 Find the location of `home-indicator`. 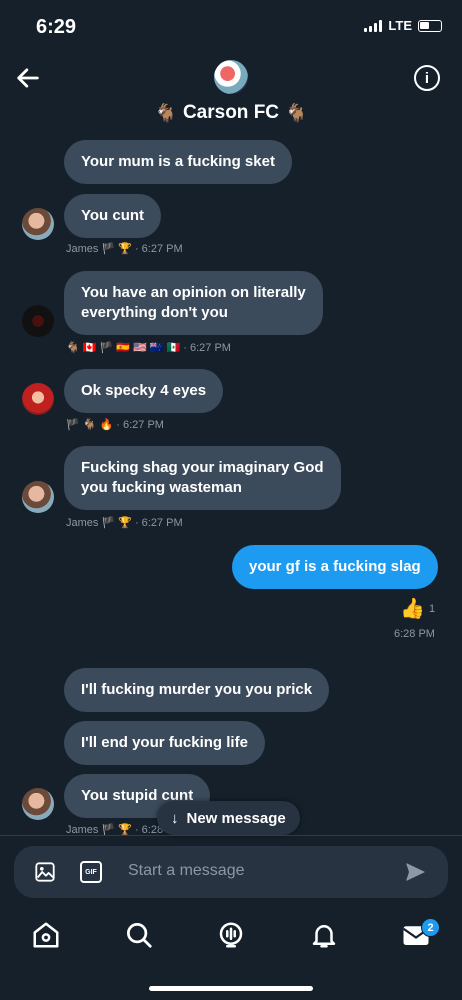

home-indicator is located at coordinates (231, 988).